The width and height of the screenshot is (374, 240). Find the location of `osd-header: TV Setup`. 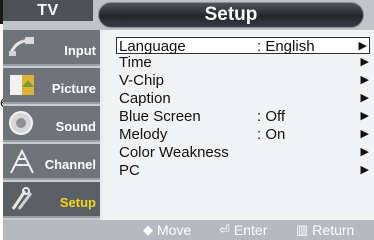

osd-header: TV Setup is located at coordinates (188, 15).